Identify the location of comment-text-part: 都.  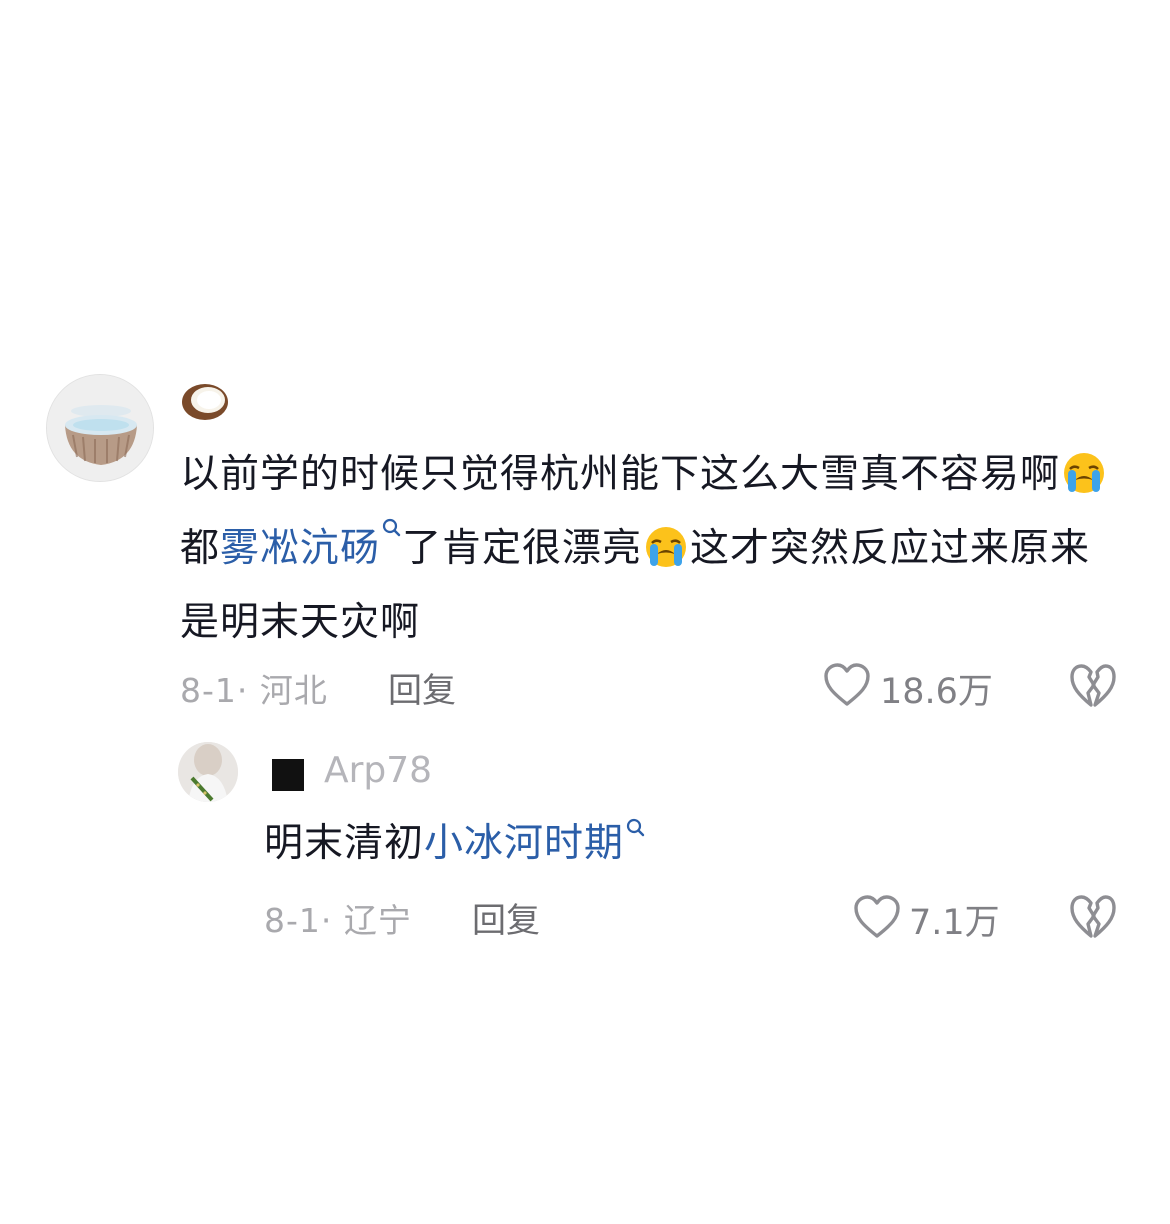
(200, 548).